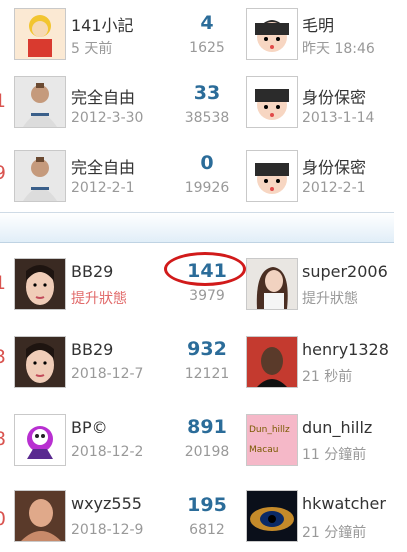 This screenshot has height=552, width=407. Describe the element at coordinates (334, 455) in the screenshot. I see `last-post-time: 11 分鐘前` at that location.